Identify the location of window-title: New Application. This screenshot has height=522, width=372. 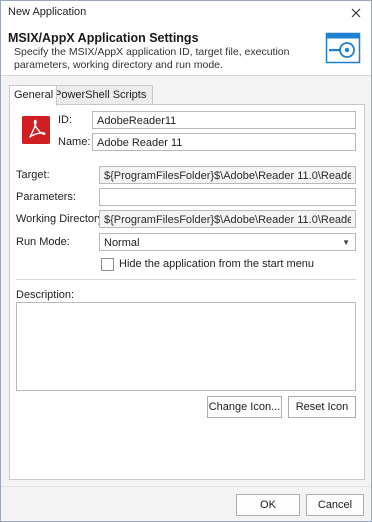
(47, 12).